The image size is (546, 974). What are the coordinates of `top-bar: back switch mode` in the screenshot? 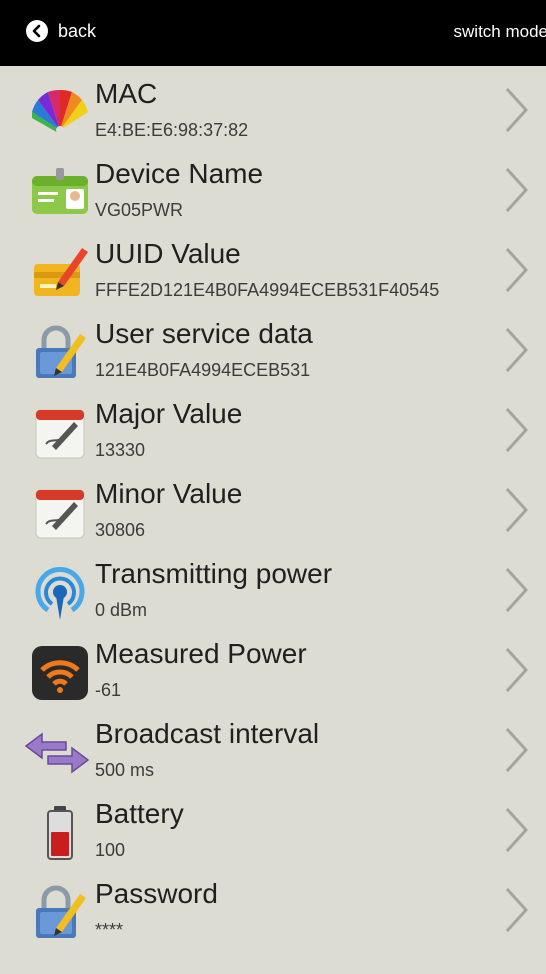 It's located at (273, 33).